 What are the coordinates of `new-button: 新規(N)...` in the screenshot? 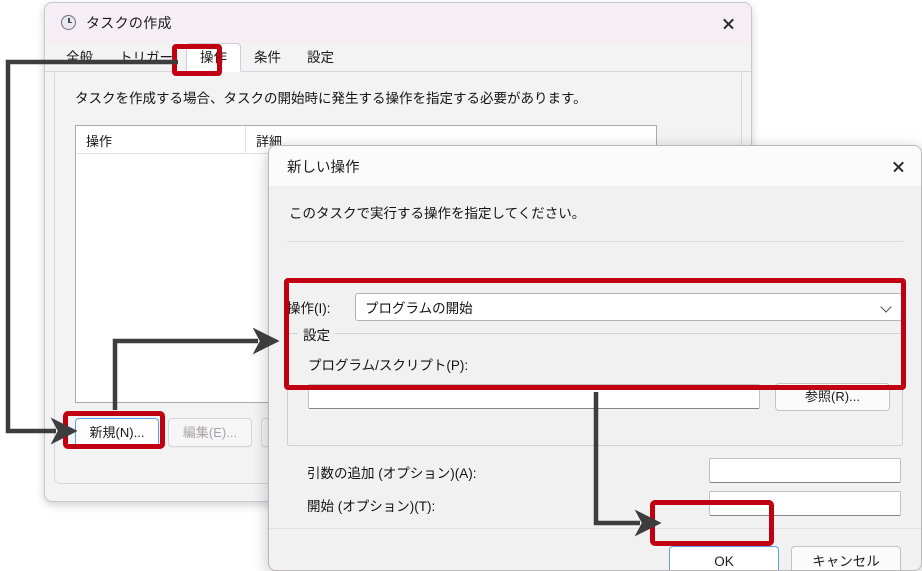 It's located at (117, 432).